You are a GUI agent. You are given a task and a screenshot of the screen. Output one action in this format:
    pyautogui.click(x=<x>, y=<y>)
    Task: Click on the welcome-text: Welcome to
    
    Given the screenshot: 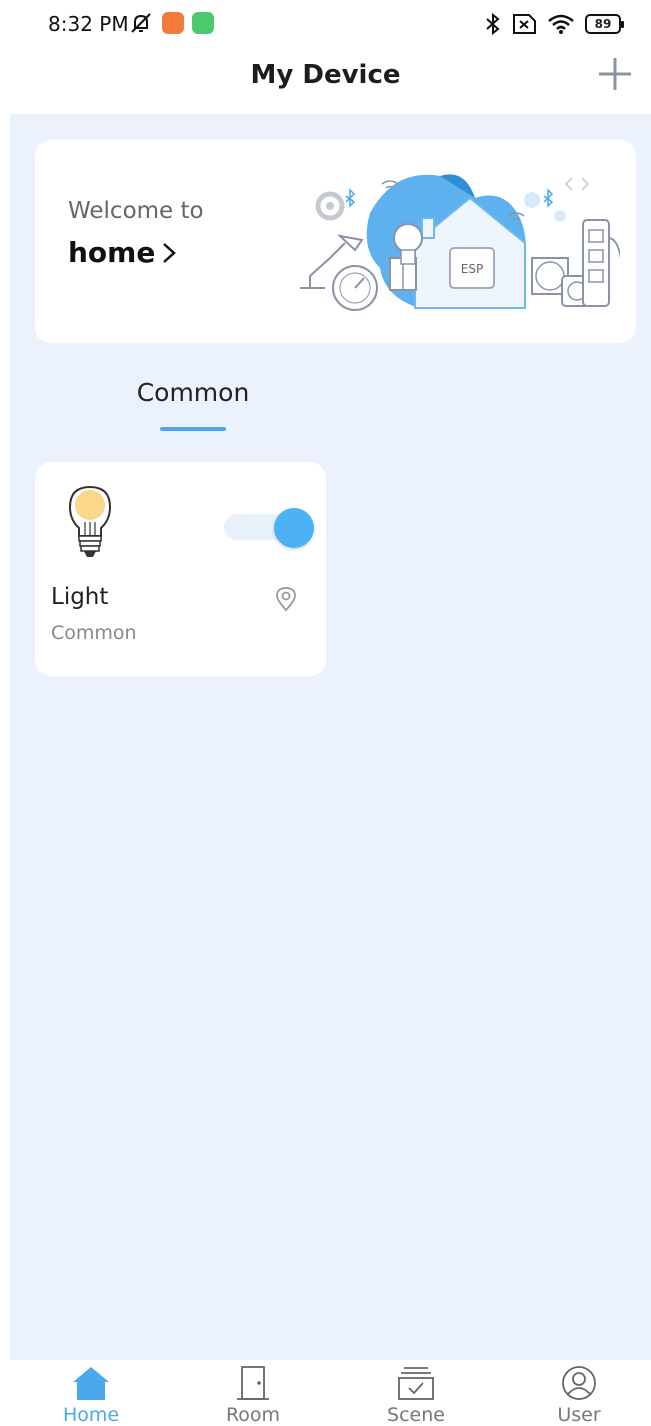 What is the action you would take?
    pyautogui.click(x=136, y=211)
    